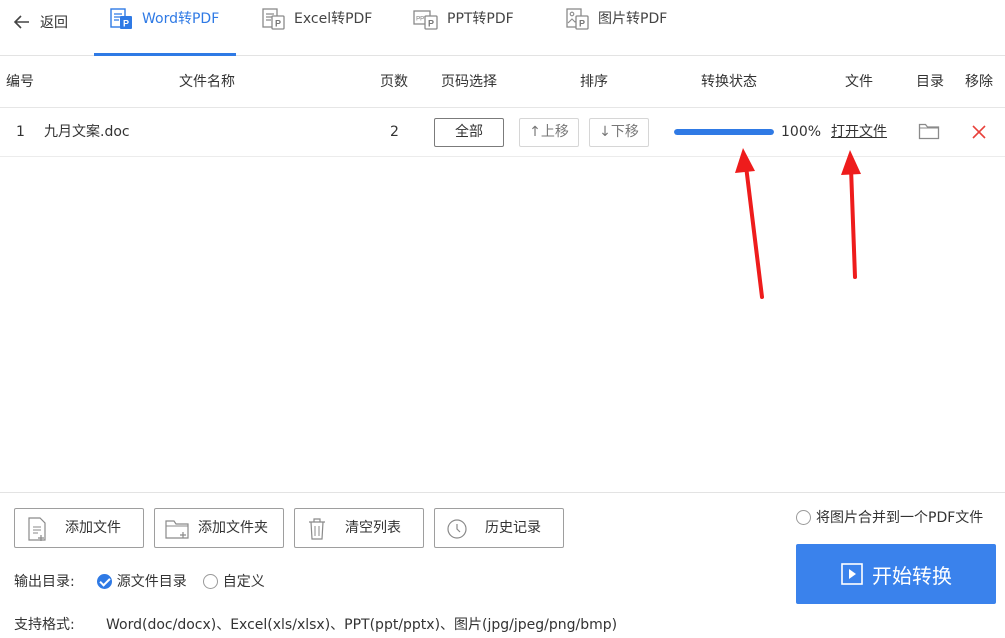  Describe the element at coordinates (463, 28) in the screenshot. I see `tab-ppt-to-pdf: PPT P PPT转PDF` at that location.